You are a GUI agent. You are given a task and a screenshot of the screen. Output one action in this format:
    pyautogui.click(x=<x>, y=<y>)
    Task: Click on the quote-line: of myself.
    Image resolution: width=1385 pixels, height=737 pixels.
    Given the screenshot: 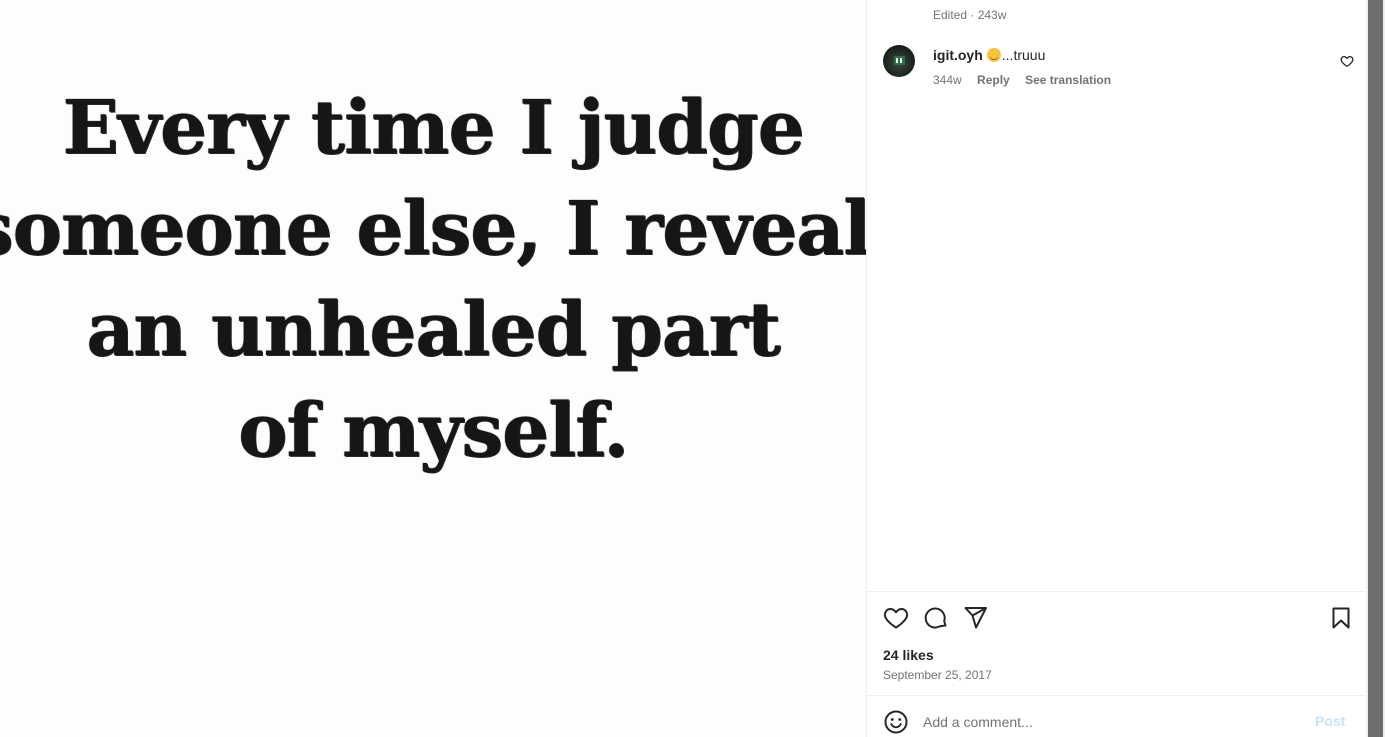 What is the action you would take?
    pyautogui.click(x=433, y=431)
    